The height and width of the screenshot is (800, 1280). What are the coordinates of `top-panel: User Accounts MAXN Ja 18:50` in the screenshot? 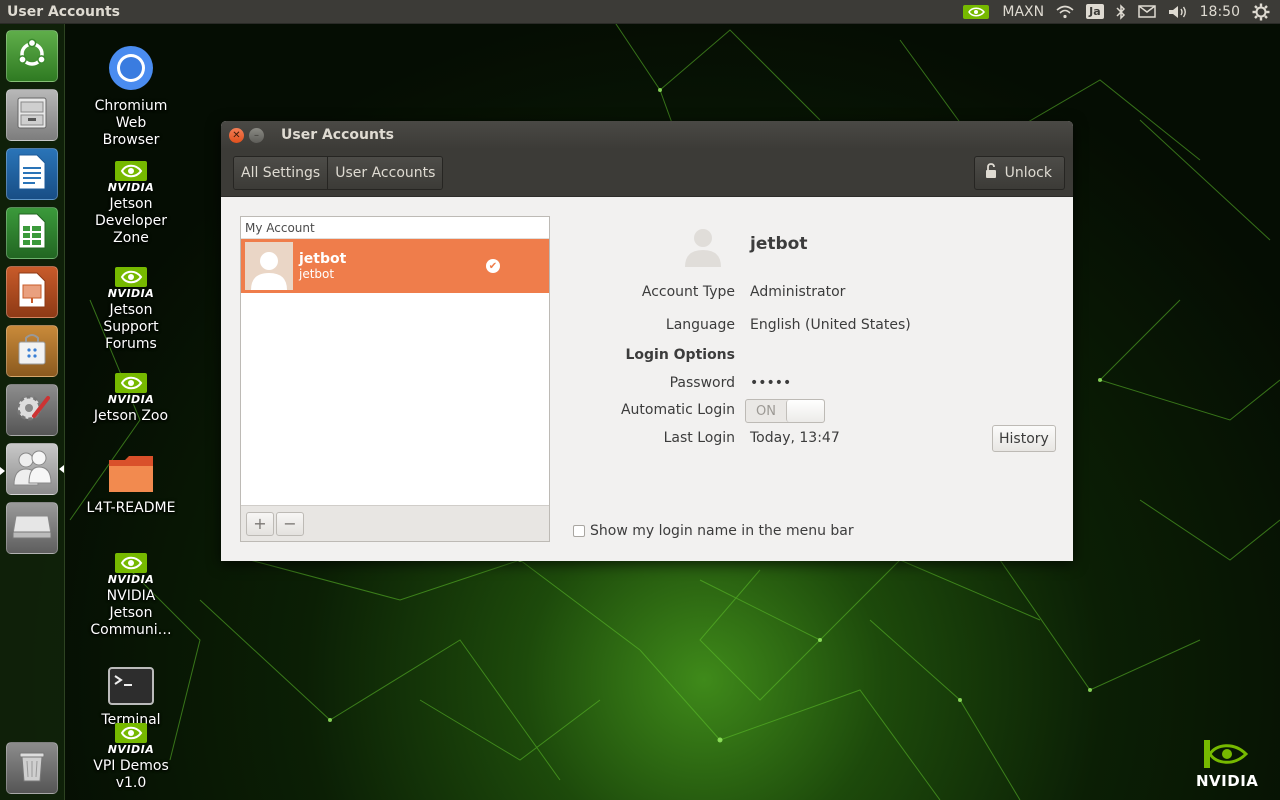 It's located at (640, 12).